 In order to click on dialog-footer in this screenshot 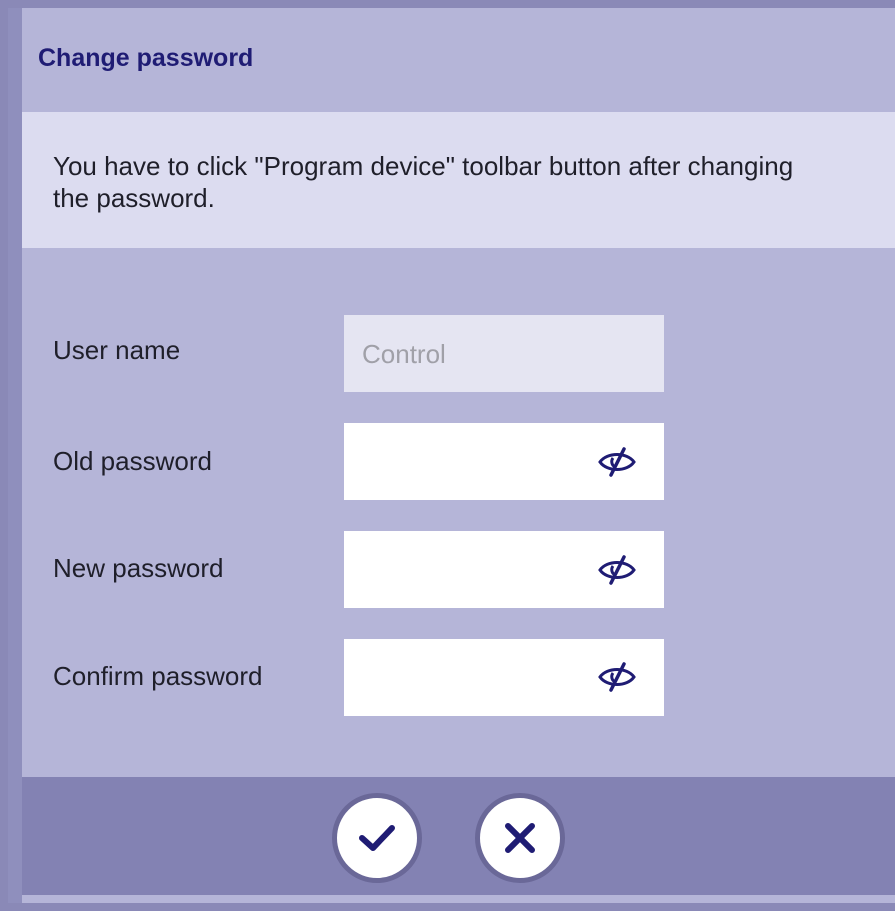, I will do `click(458, 836)`.